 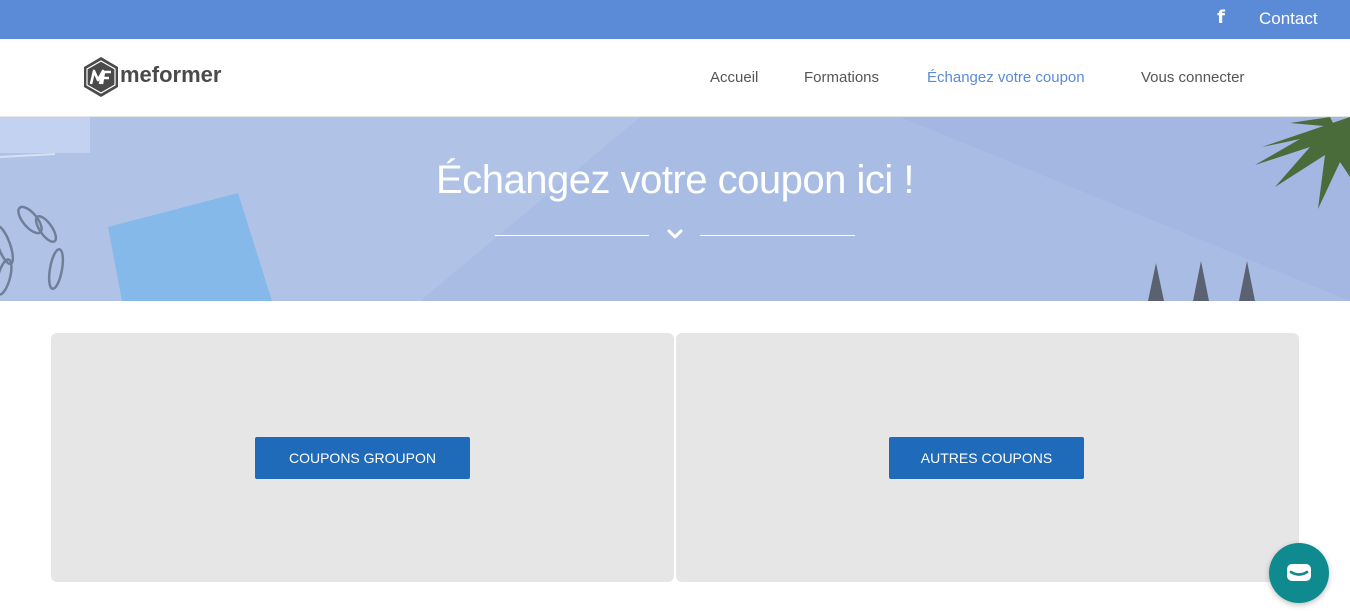 What do you see at coordinates (841, 78) in the screenshot?
I see `nav-item-formations: Formations` at bounding box center [841, 78].